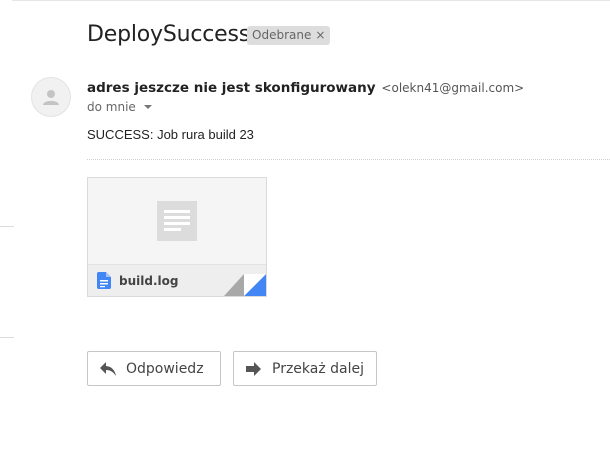 The image size is (610, 470). Describe the element at coordinates (165, 368) in the screenshot. I see `reply-button-label: Odpowiedz` at that location.